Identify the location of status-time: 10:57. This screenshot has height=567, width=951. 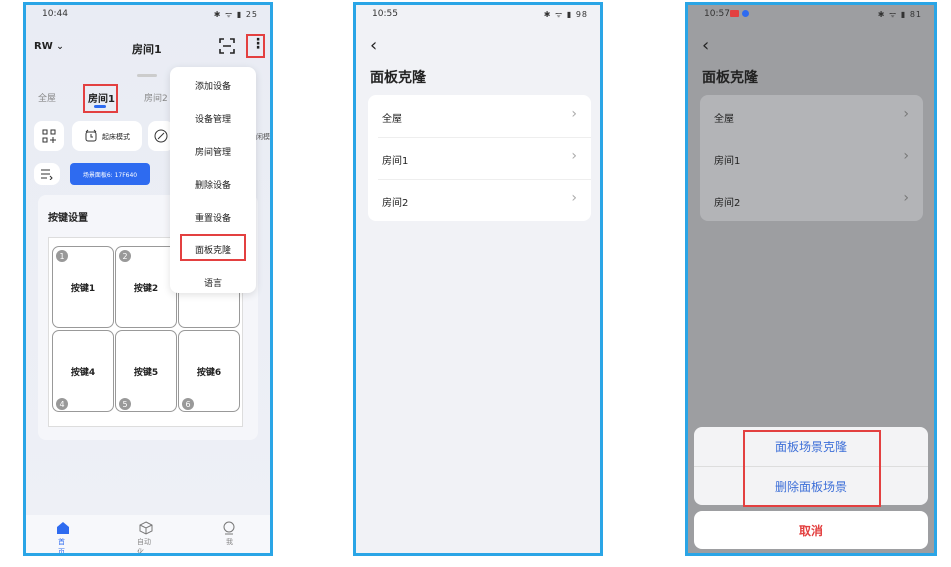
(717, 14).